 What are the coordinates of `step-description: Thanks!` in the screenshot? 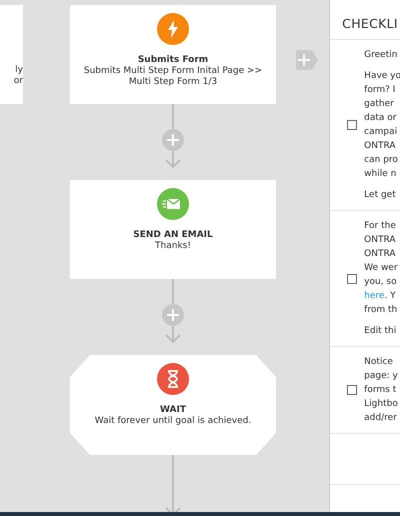 It's located at (173, 246).